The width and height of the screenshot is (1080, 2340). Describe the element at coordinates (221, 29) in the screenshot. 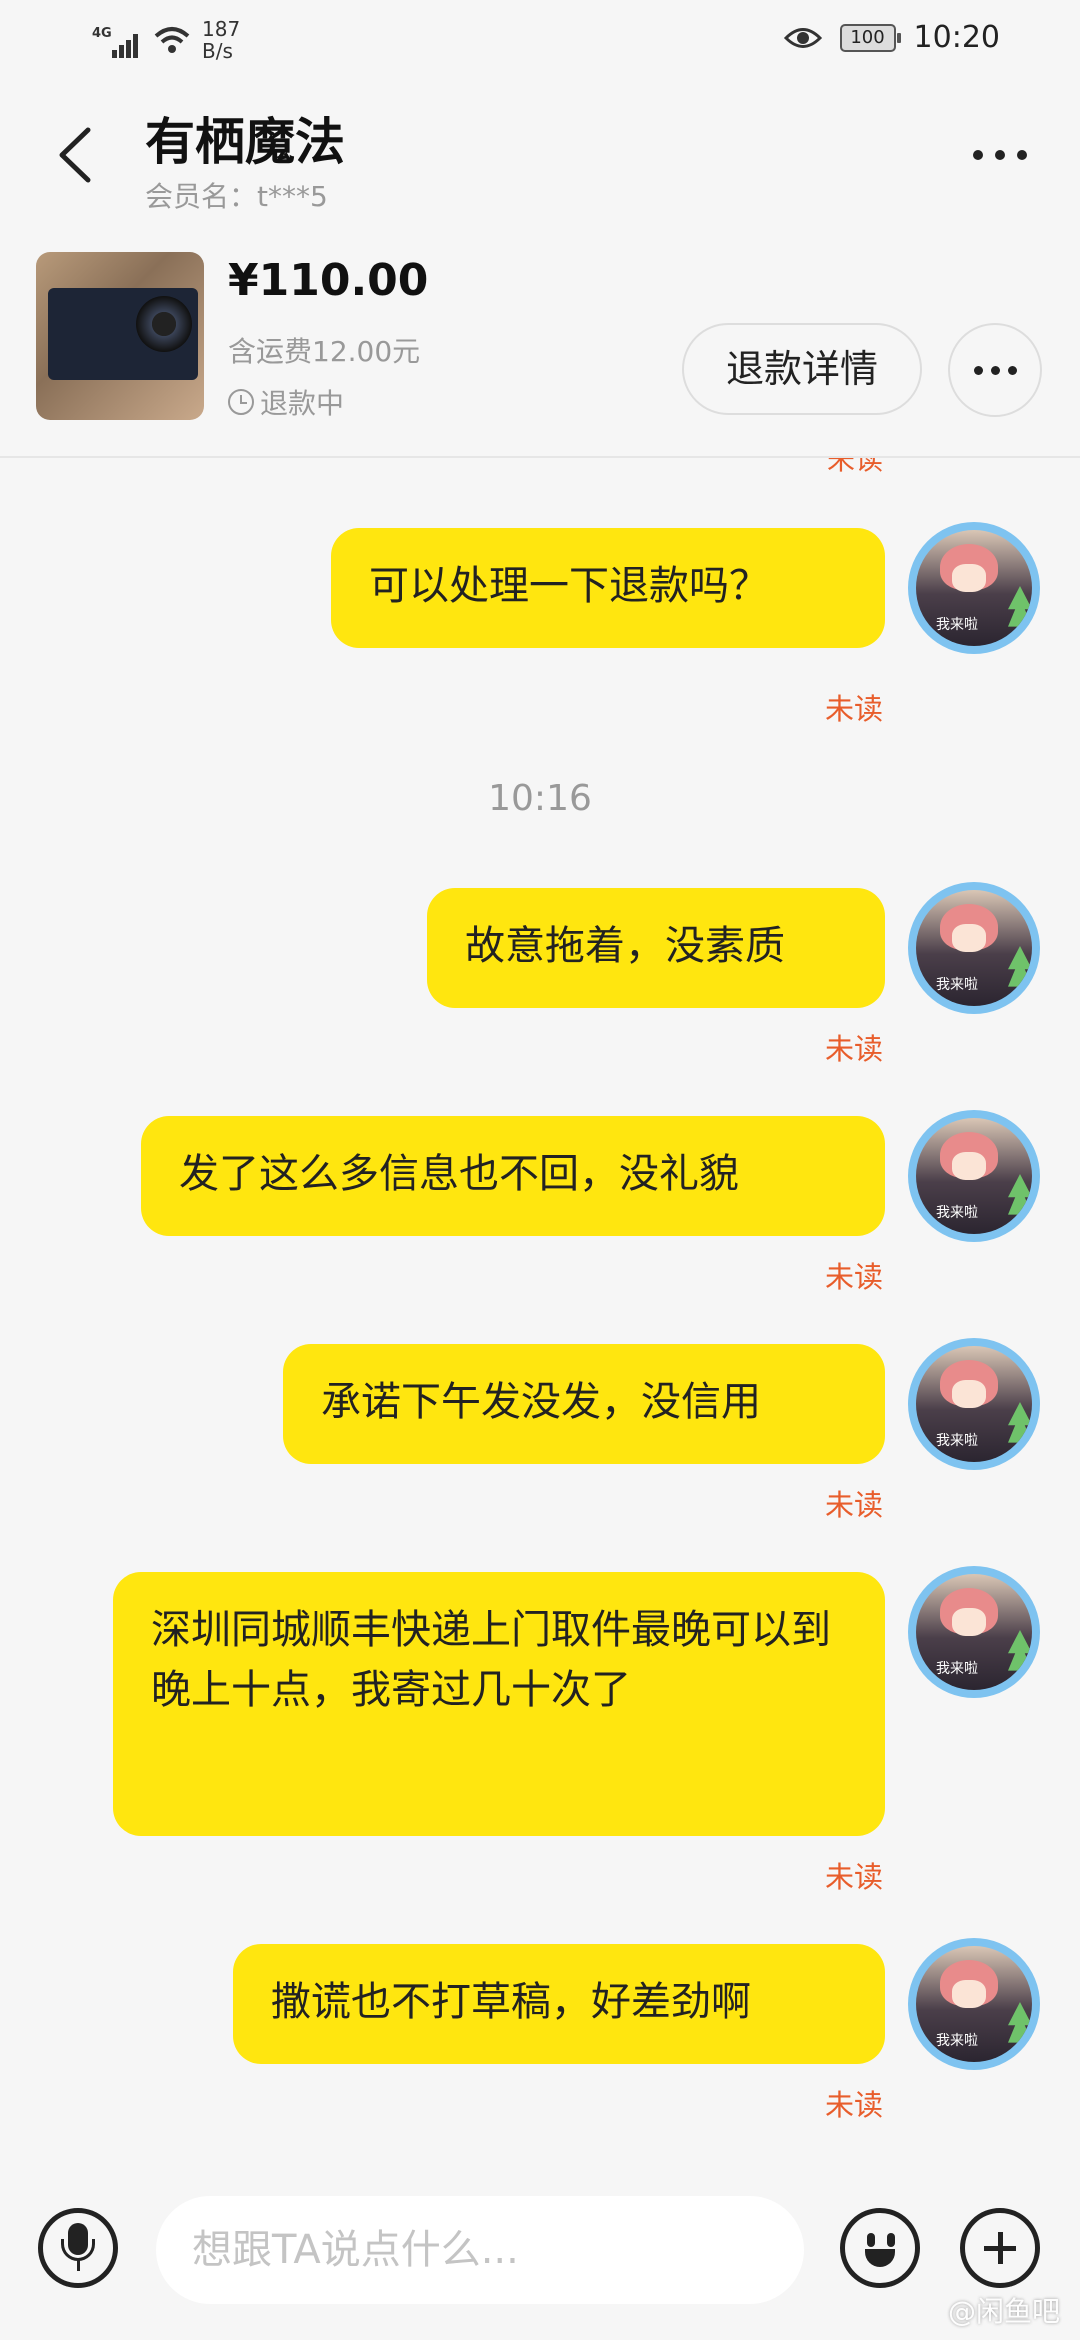

I see `speed-value: 187` at that location.